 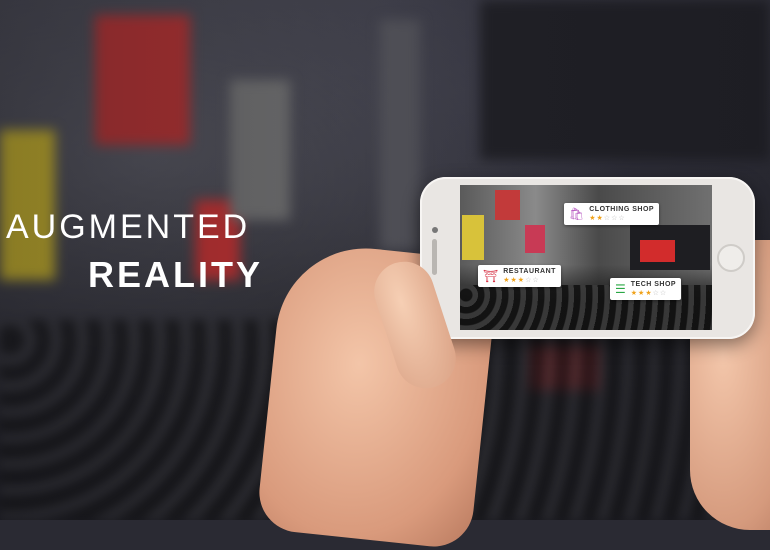 I want to click on ar-tag-tech-shop: ☰ TECH SHOP ★★★☆☆, so click(x=646, y=289).